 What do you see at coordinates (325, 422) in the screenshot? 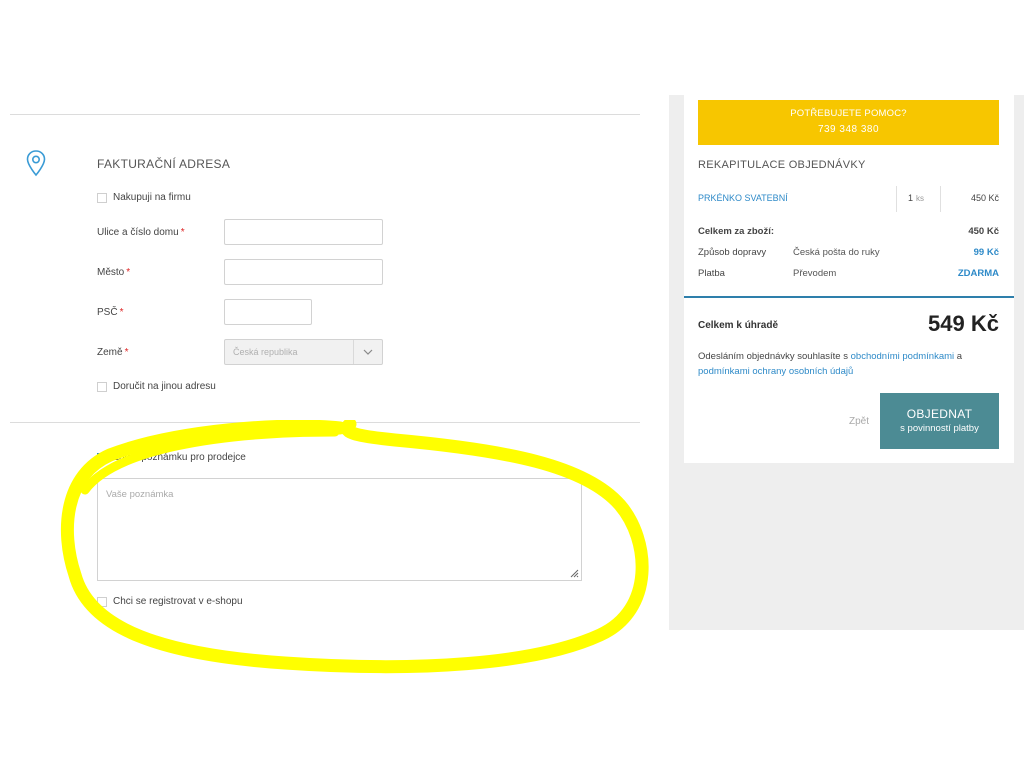
I see `mid-divider` at bounding box center [325, 422].